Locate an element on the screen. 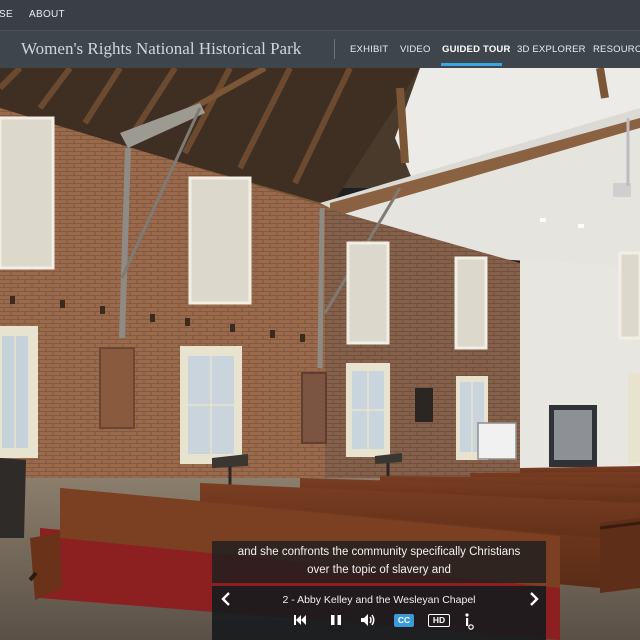  nav-video: VIDEO is located at coordinates (415, 49).